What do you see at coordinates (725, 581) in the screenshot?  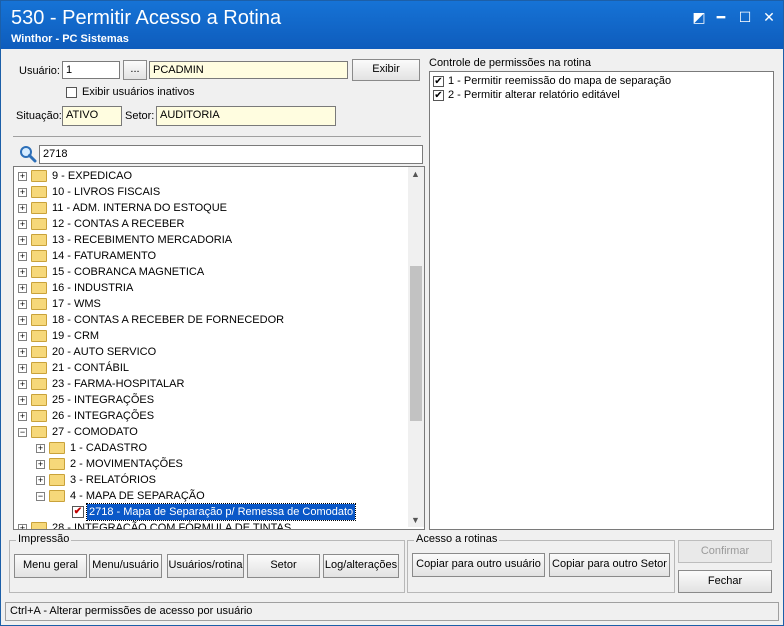 I see `fechar-button: Fechar` at bounding box center [725, 581].